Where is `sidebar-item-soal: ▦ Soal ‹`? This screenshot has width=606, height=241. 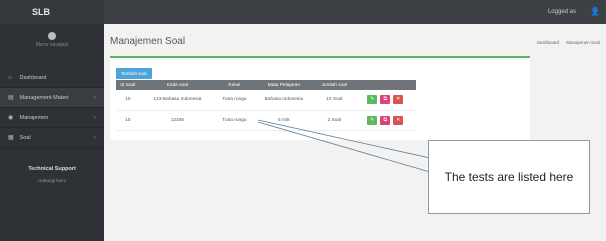
sidebar-item-soal: ▦ Soal ‹ is located at coordinates (52, 138).